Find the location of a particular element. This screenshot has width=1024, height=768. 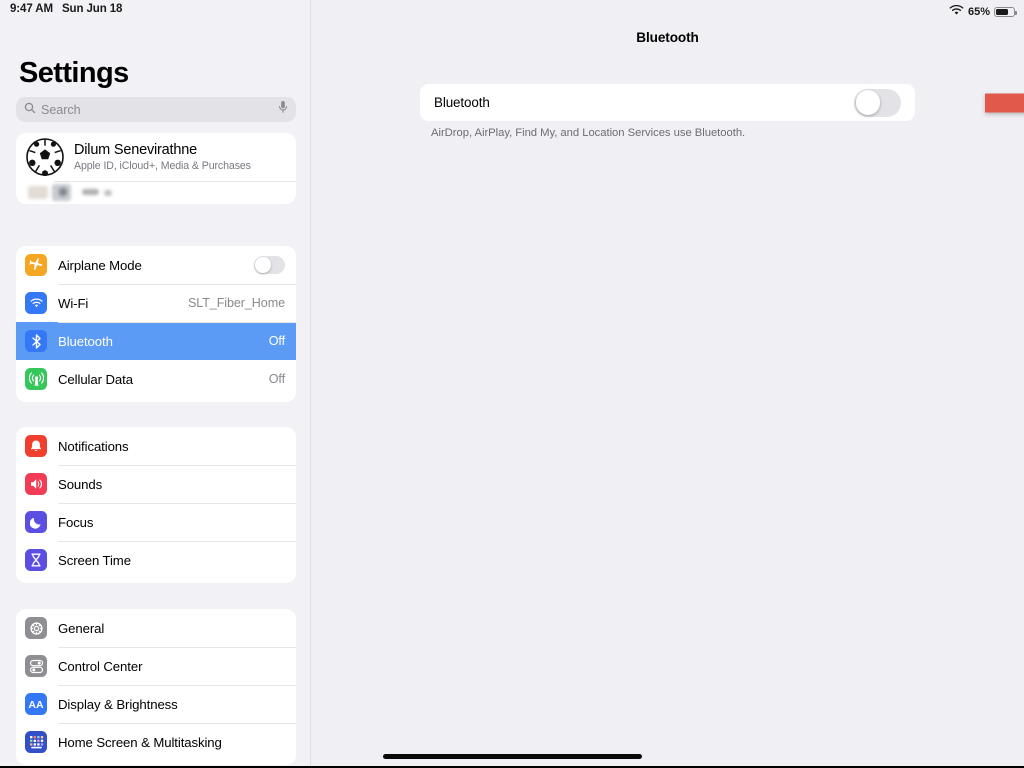

home-indicator is located at coordinates (512, 756).